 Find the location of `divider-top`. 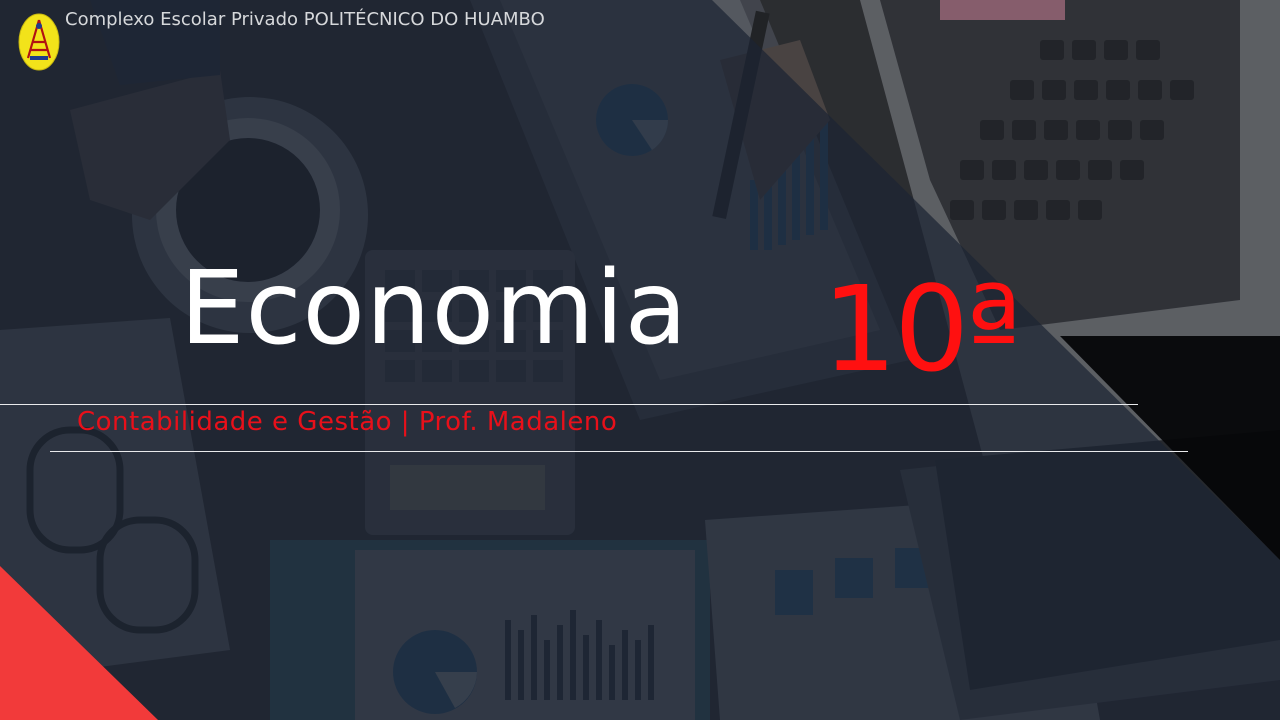

divider-top is located at coordinates (569, 404).